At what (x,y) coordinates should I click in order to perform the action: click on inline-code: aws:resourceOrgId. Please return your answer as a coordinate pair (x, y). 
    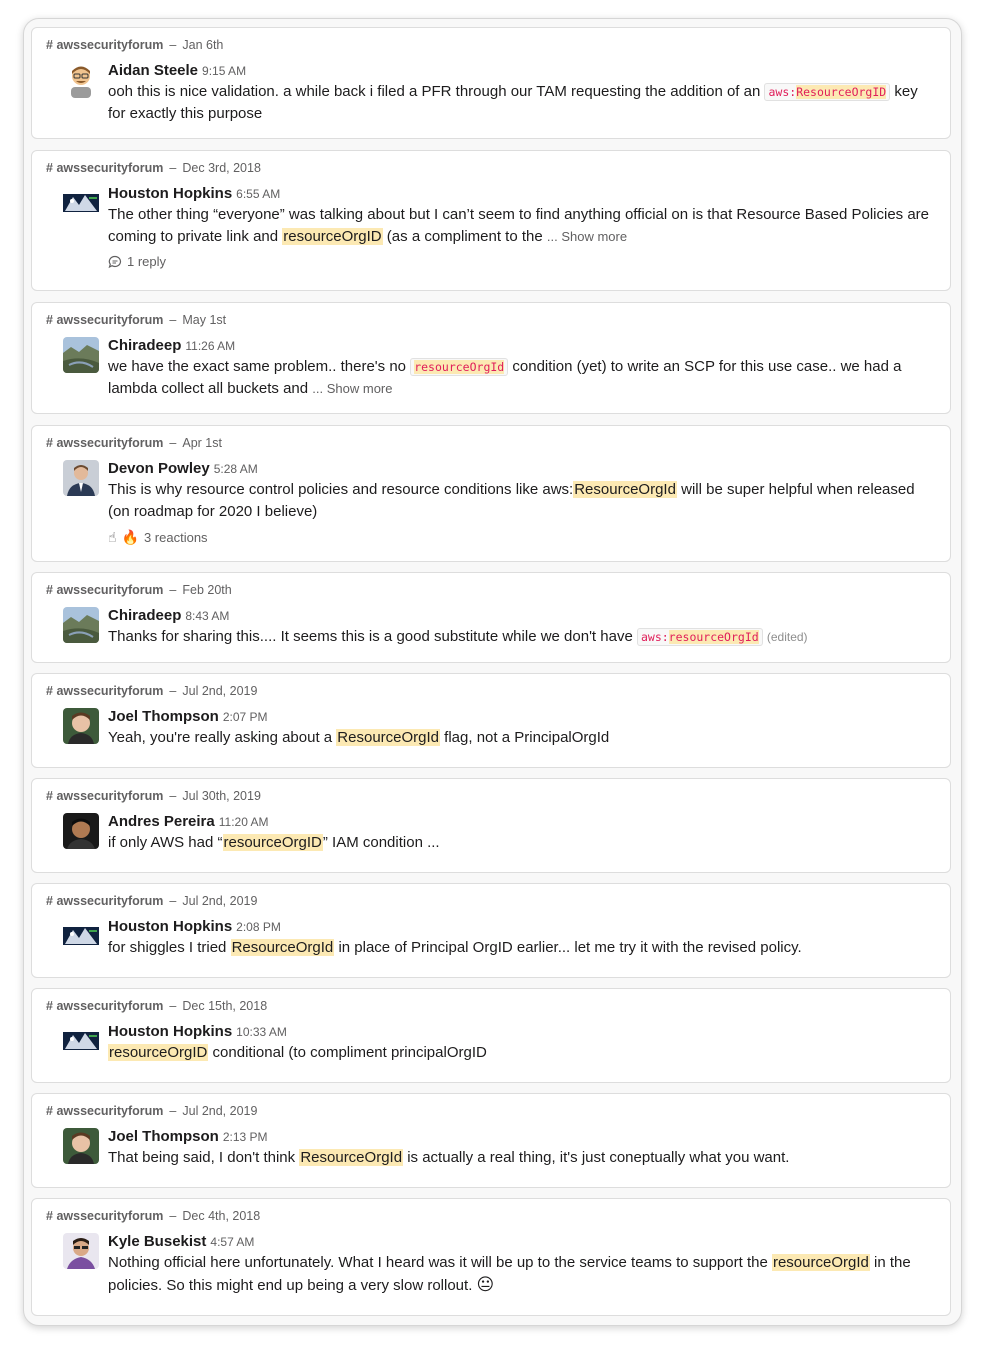
    Looking at the image, I should click on (699, 637).